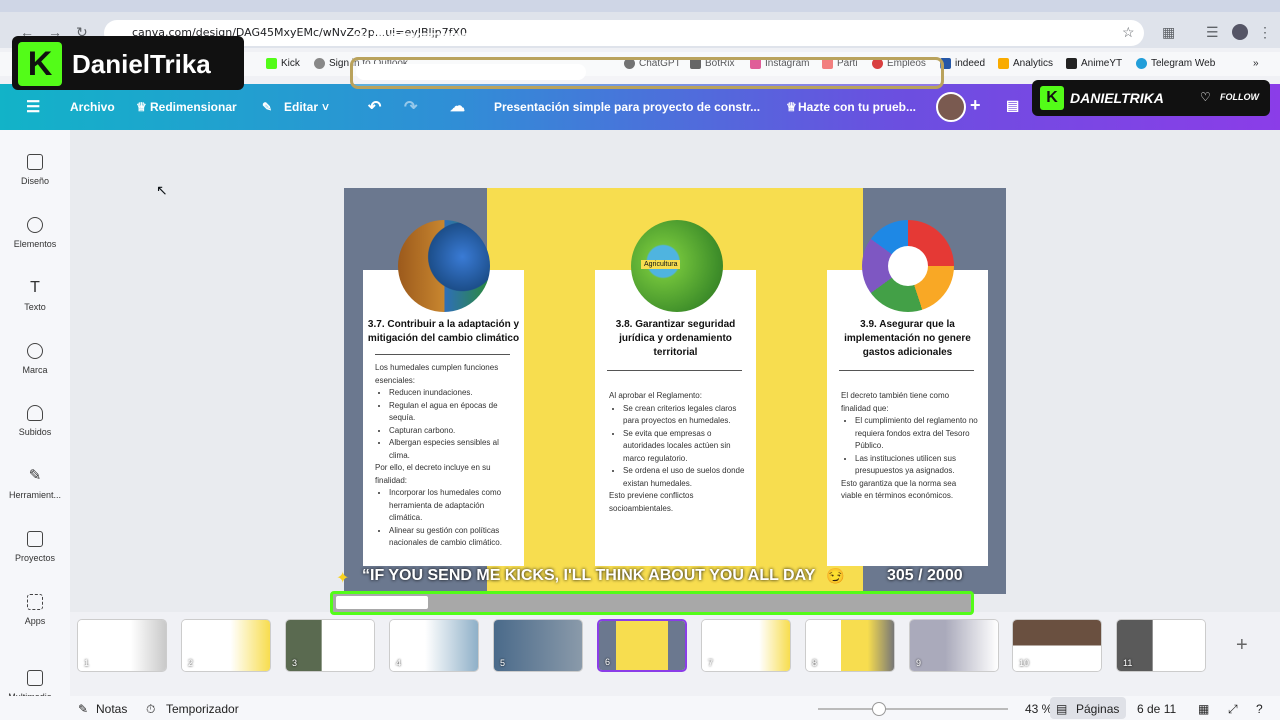 The image size is (1280, 720). Describe the element at coordinates (35, 678) in the screenshot. I see `media-icon` at that location.